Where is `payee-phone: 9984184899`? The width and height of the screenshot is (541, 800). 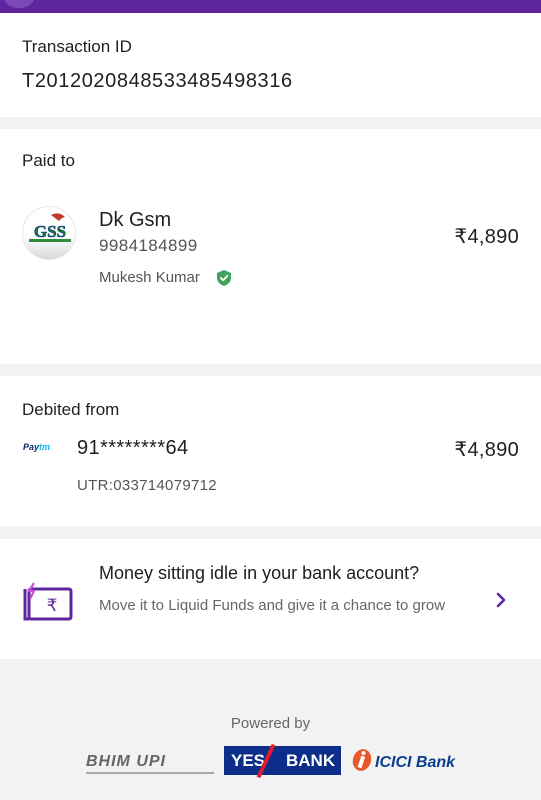
payee-phone: 9984184899 is located at coordinates (148, 245).